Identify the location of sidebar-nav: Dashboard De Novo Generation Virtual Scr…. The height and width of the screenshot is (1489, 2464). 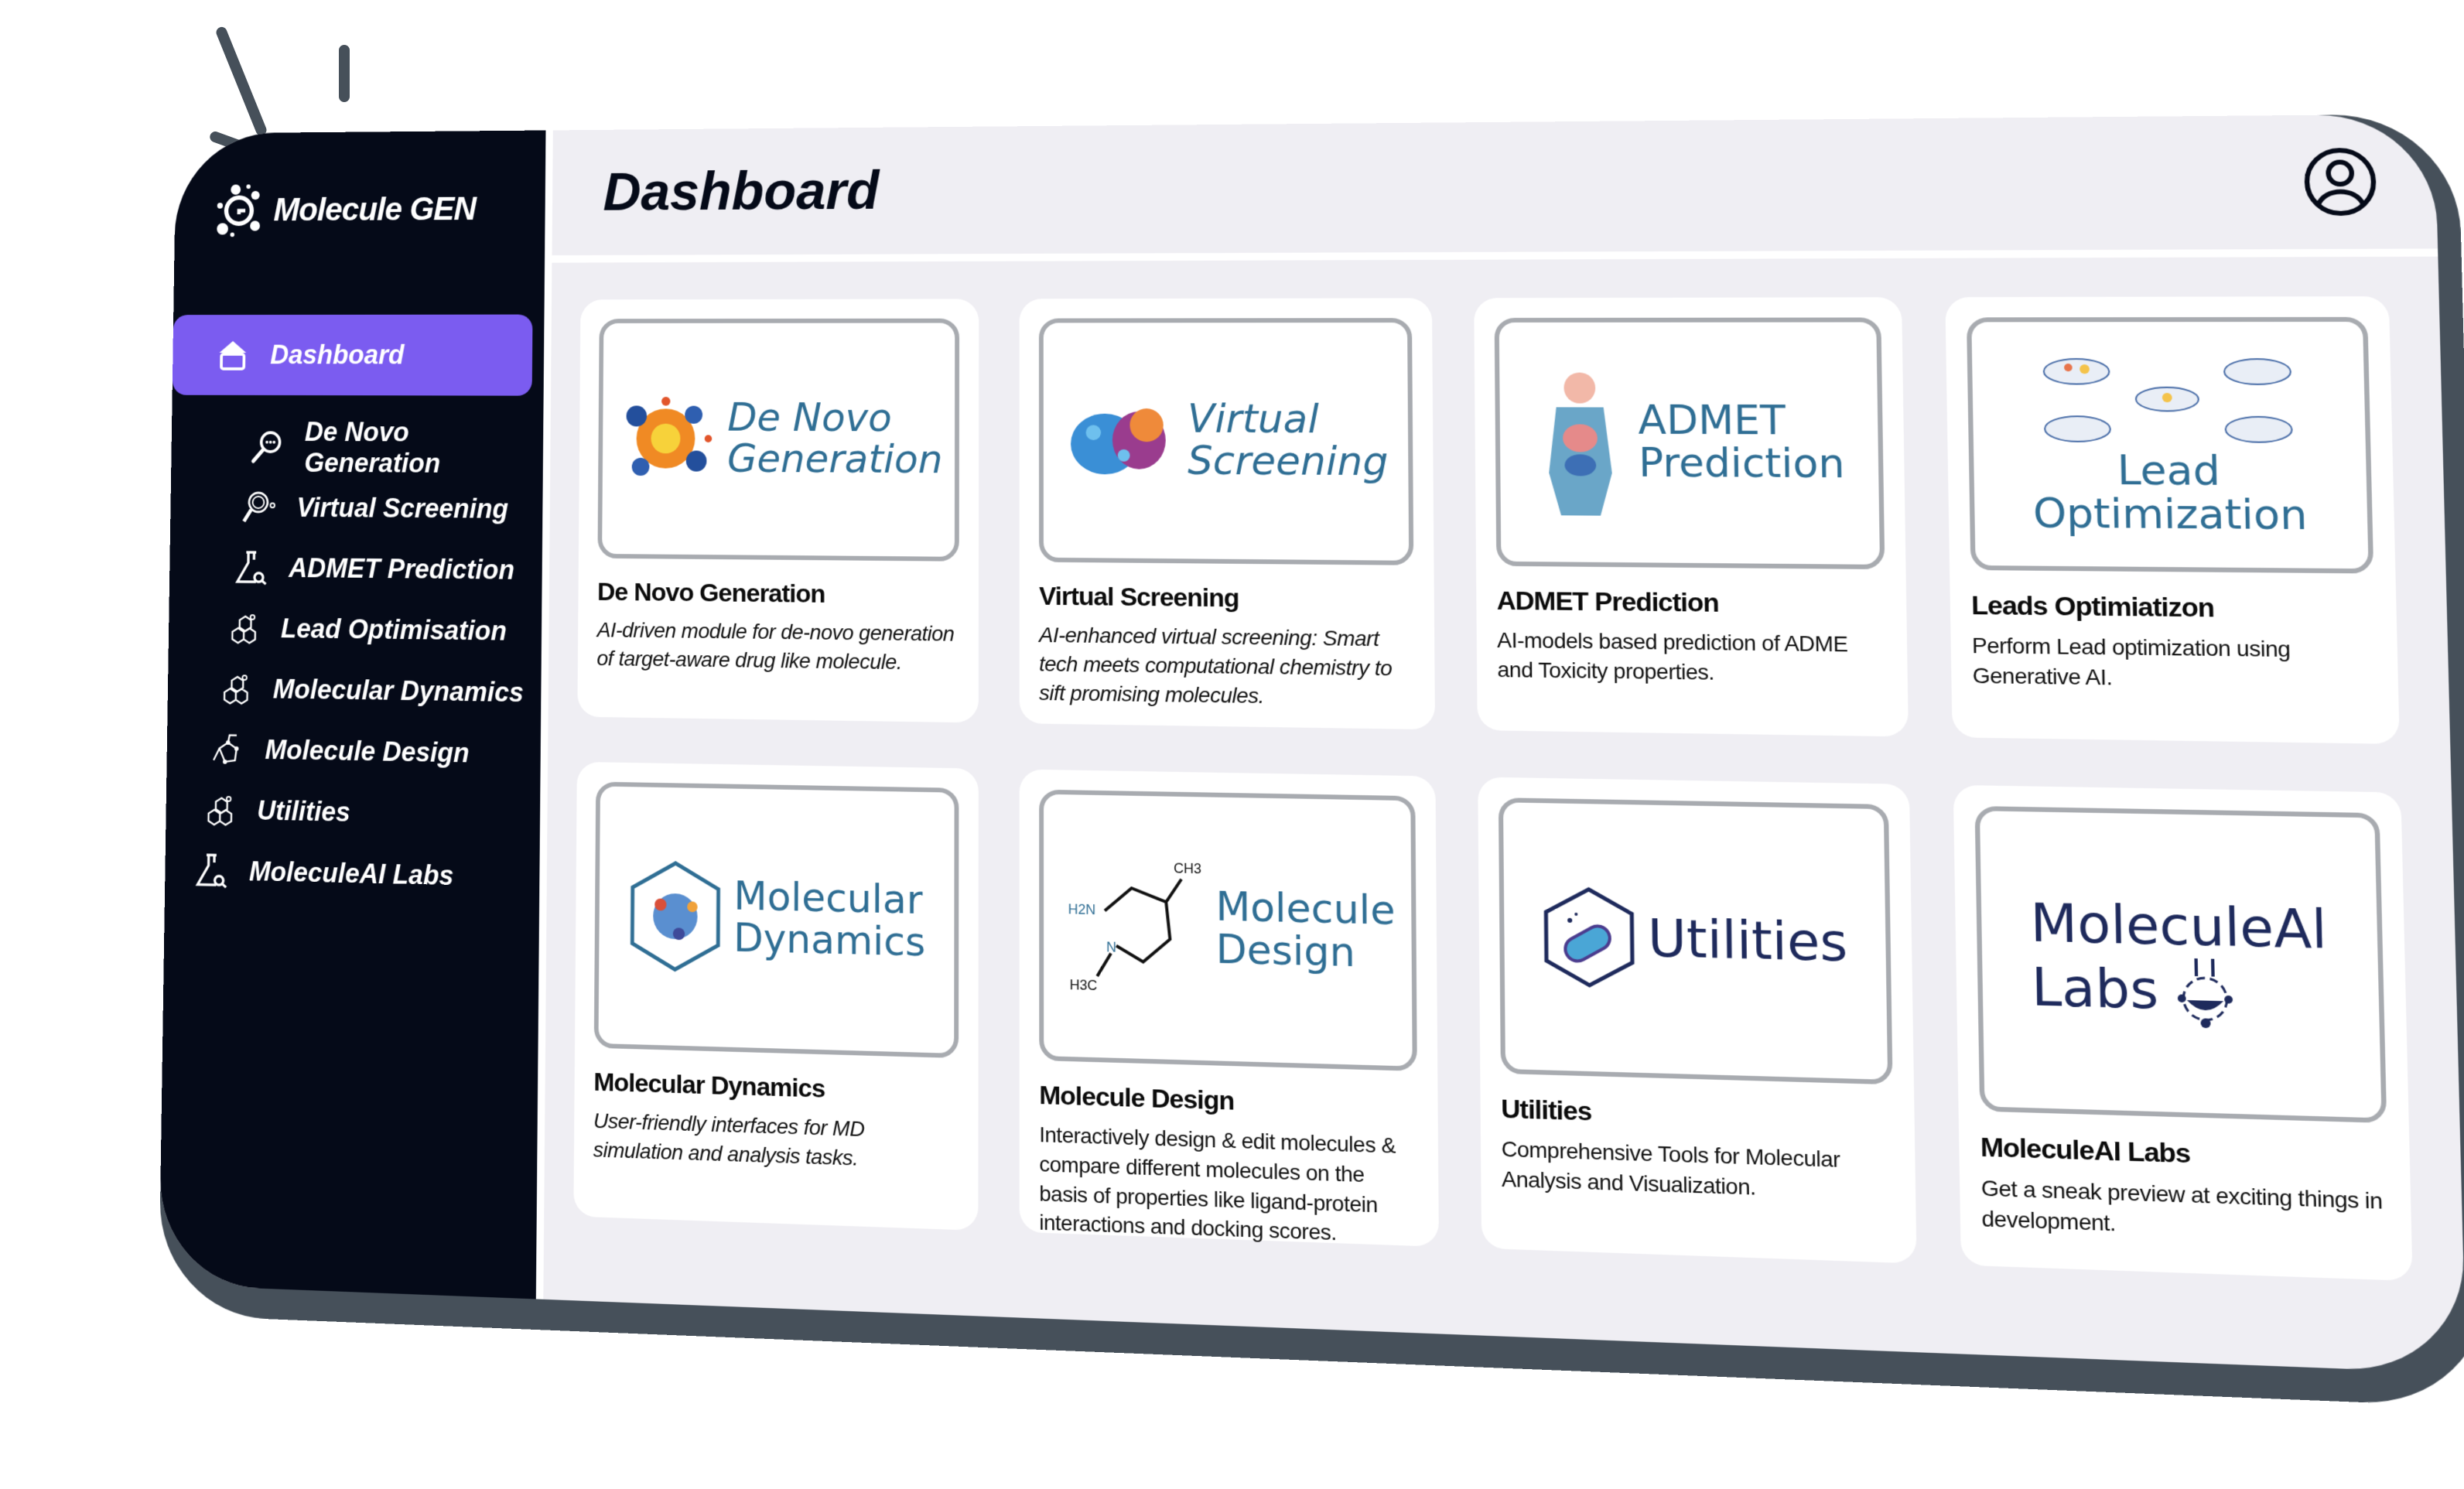
(355, 611).